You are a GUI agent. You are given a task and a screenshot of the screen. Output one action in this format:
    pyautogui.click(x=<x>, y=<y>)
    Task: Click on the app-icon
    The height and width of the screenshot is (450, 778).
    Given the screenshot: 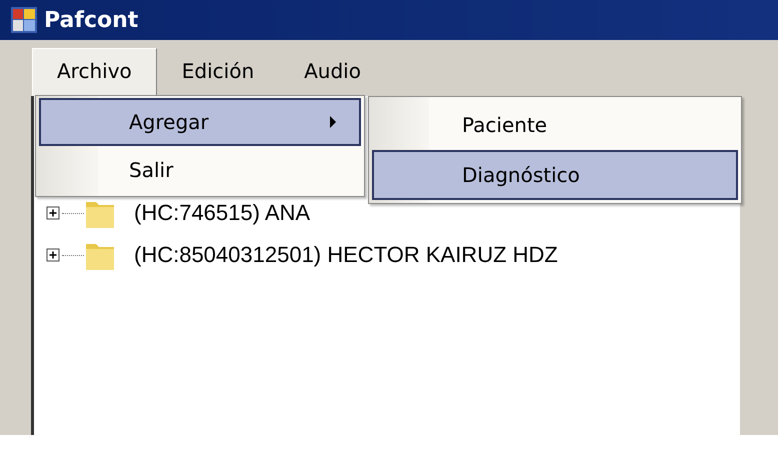 What is the action you would take?
    pyautogui.click(x=24, y=20)
    